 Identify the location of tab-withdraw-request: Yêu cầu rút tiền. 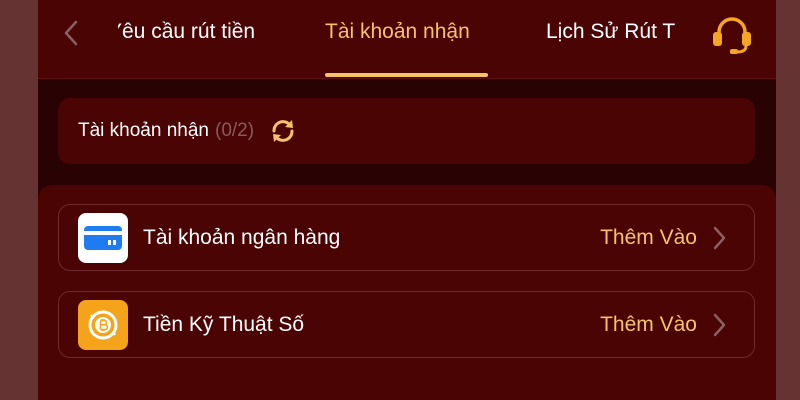
(203, 32).